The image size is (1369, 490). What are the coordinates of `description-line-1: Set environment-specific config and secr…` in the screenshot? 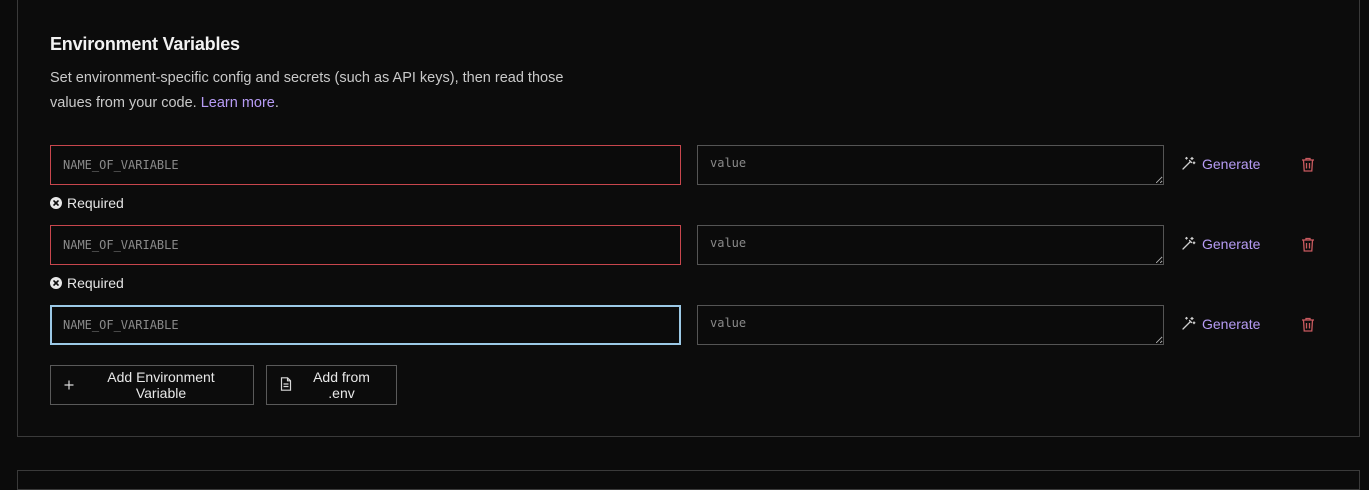 It's located at (307, 78).